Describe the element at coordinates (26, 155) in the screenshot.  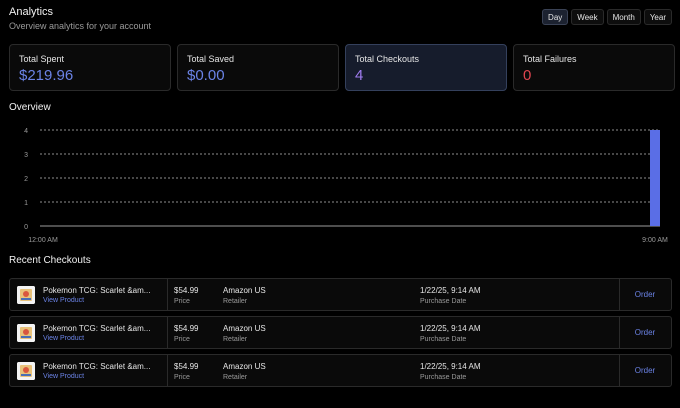
I see `y-tick-label: 3` at that location.